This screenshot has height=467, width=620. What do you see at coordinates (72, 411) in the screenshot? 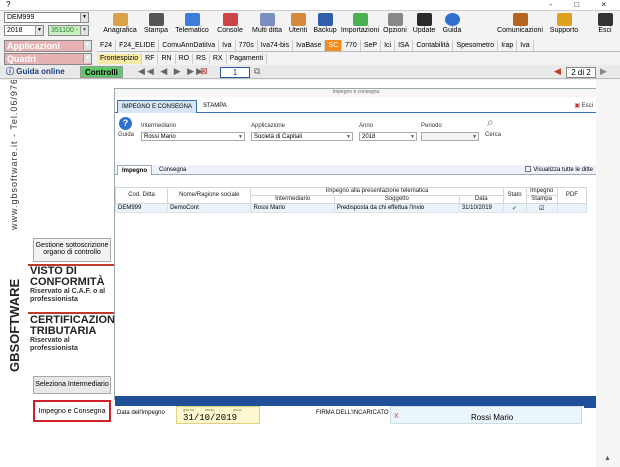
I see `impegno-consegna-button: Impegno e Consegna` at bounding box center [72, 411].